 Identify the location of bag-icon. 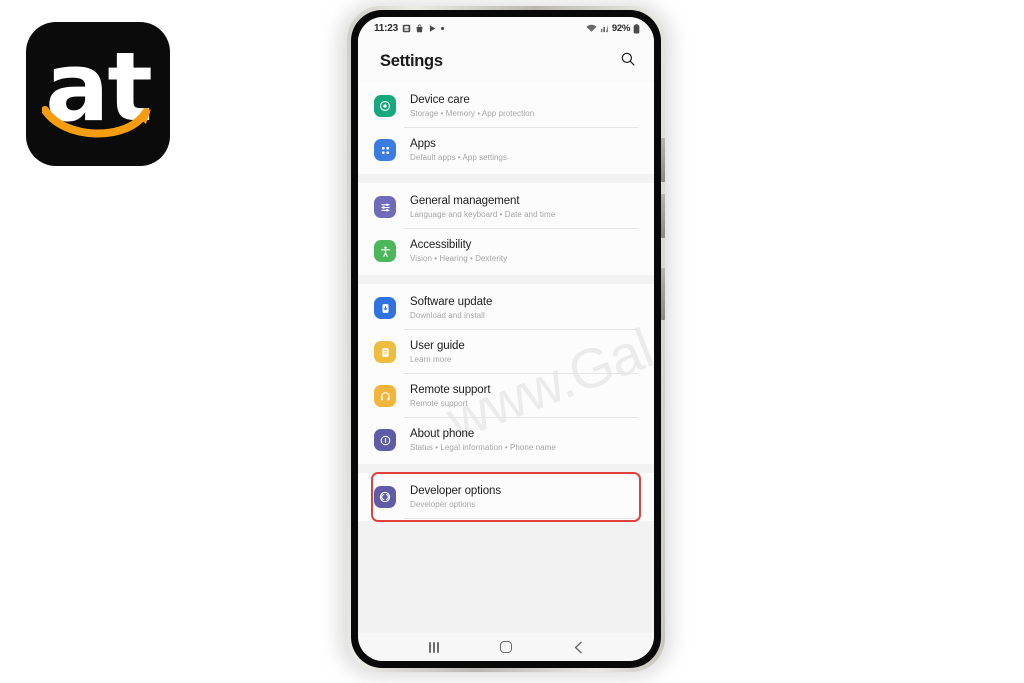
(419, 28).